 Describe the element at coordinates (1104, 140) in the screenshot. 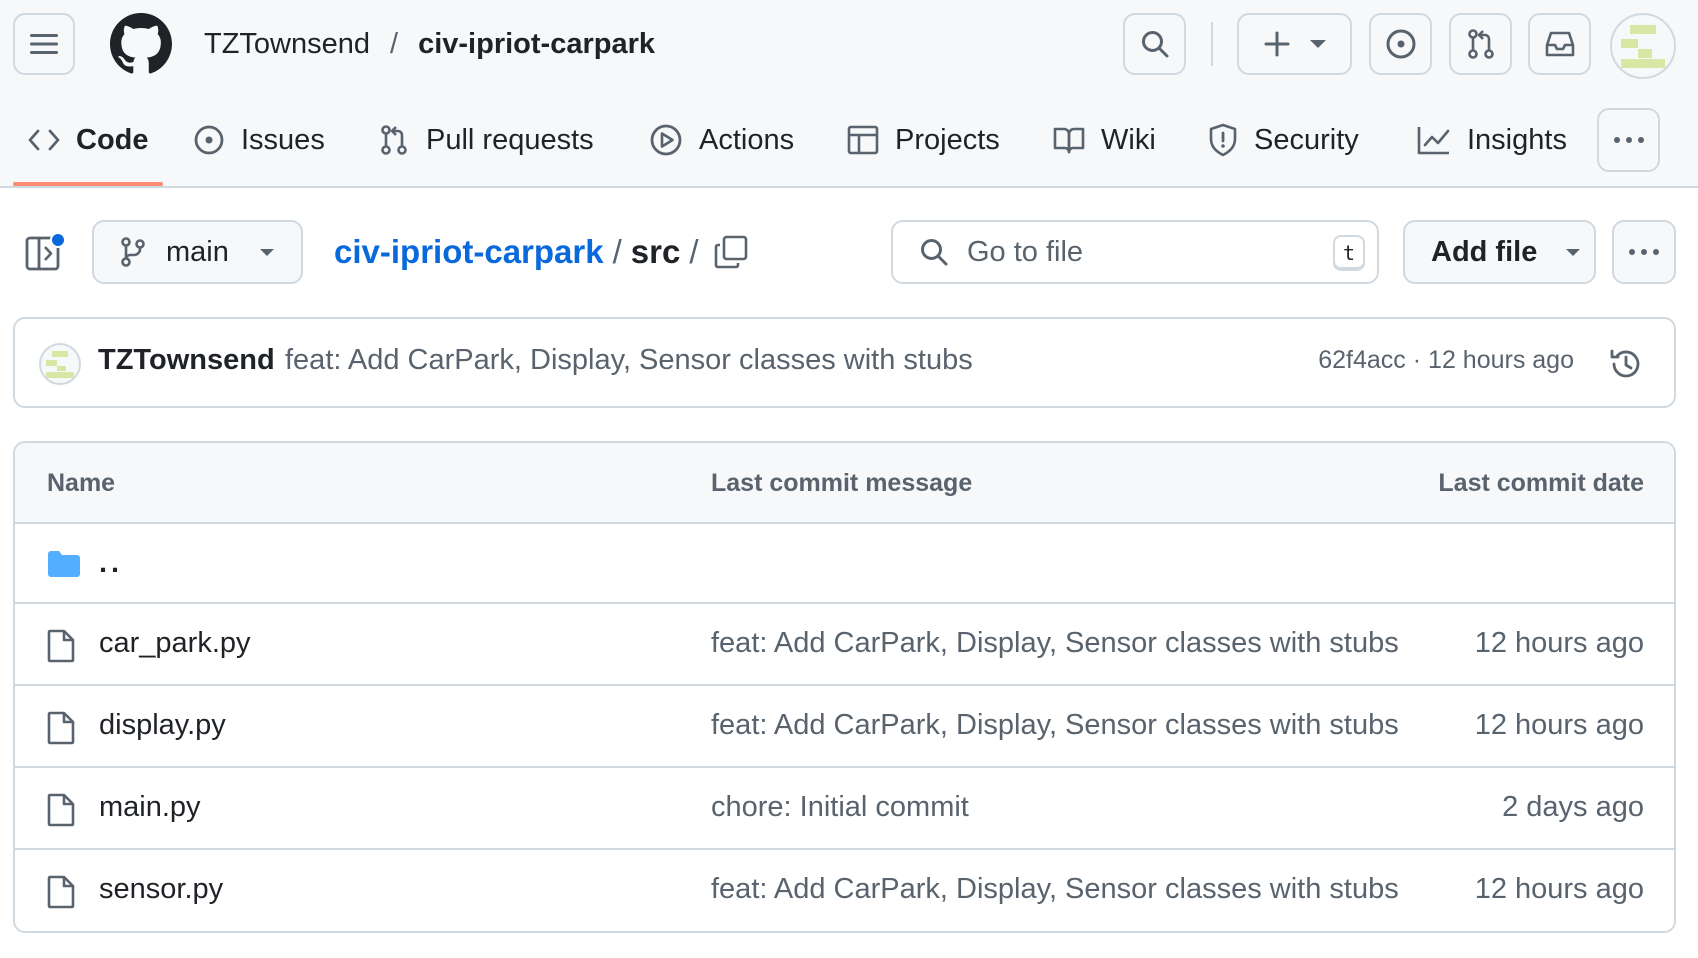

I see `tab-wiki: Wiki` at that location.